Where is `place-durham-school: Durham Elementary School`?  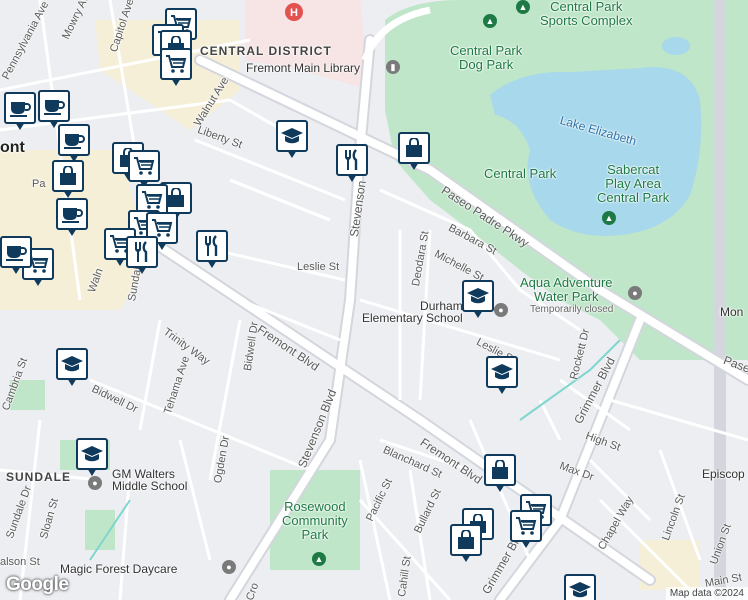
place-durham-school: Durham Elementary School is located at coordinates (412, 312).